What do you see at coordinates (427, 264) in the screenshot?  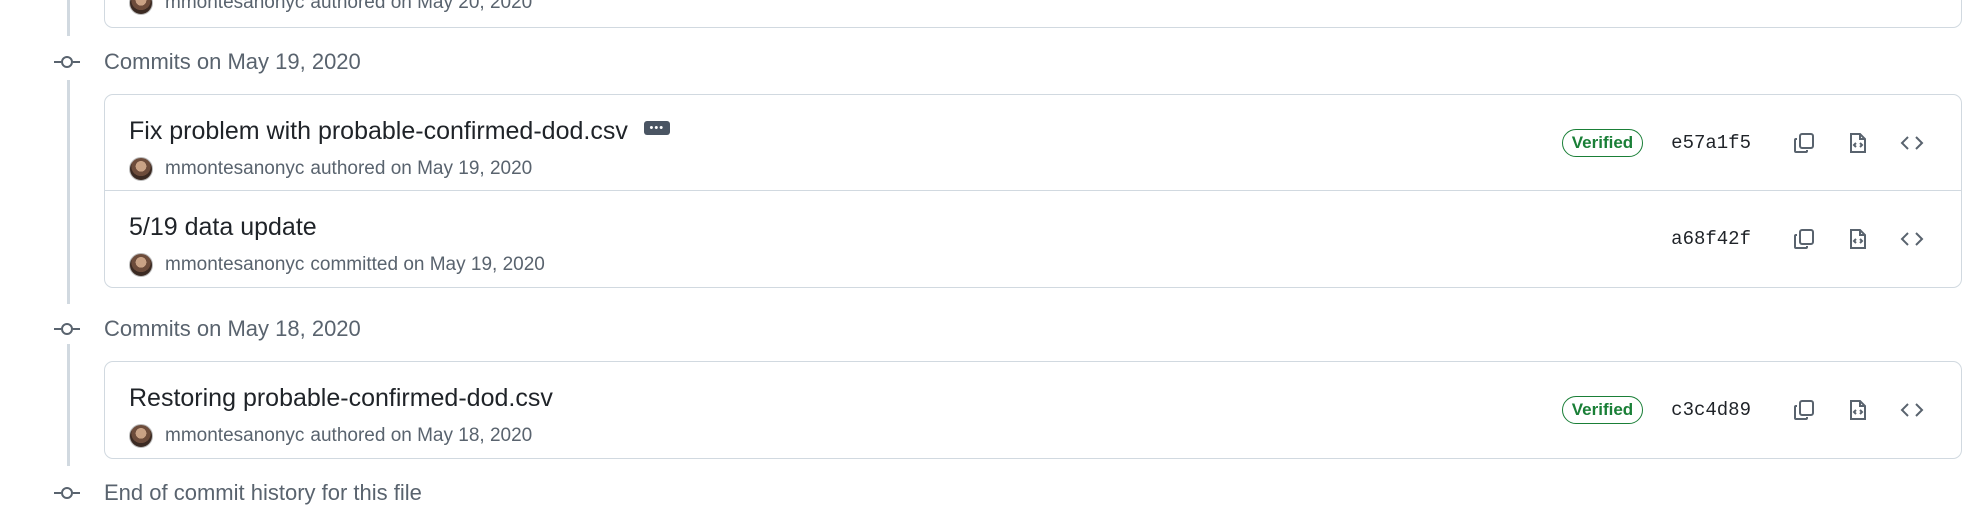 I see `commit-date-text: committed on May 19, 2020` at bounding box center [427, 264].